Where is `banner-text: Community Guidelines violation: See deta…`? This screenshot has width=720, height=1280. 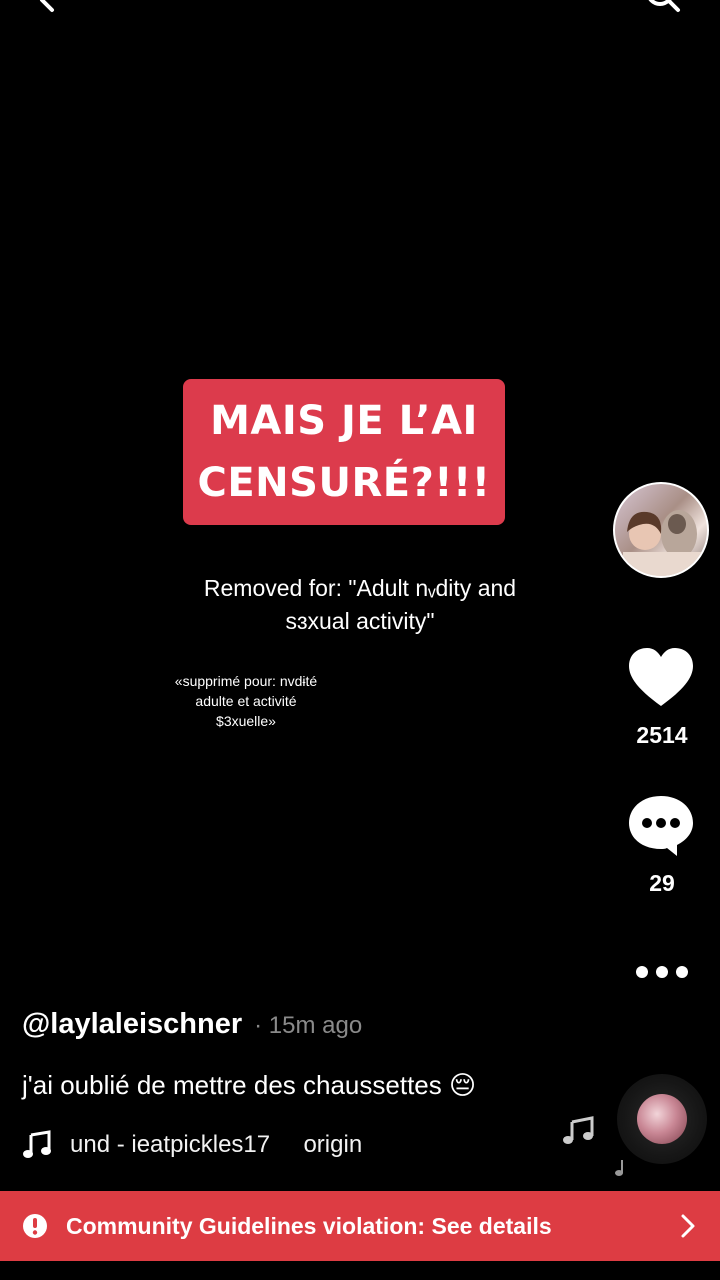
banner-text: Community Guidelines violation: See deta… is located at coordinates (309, 1225).